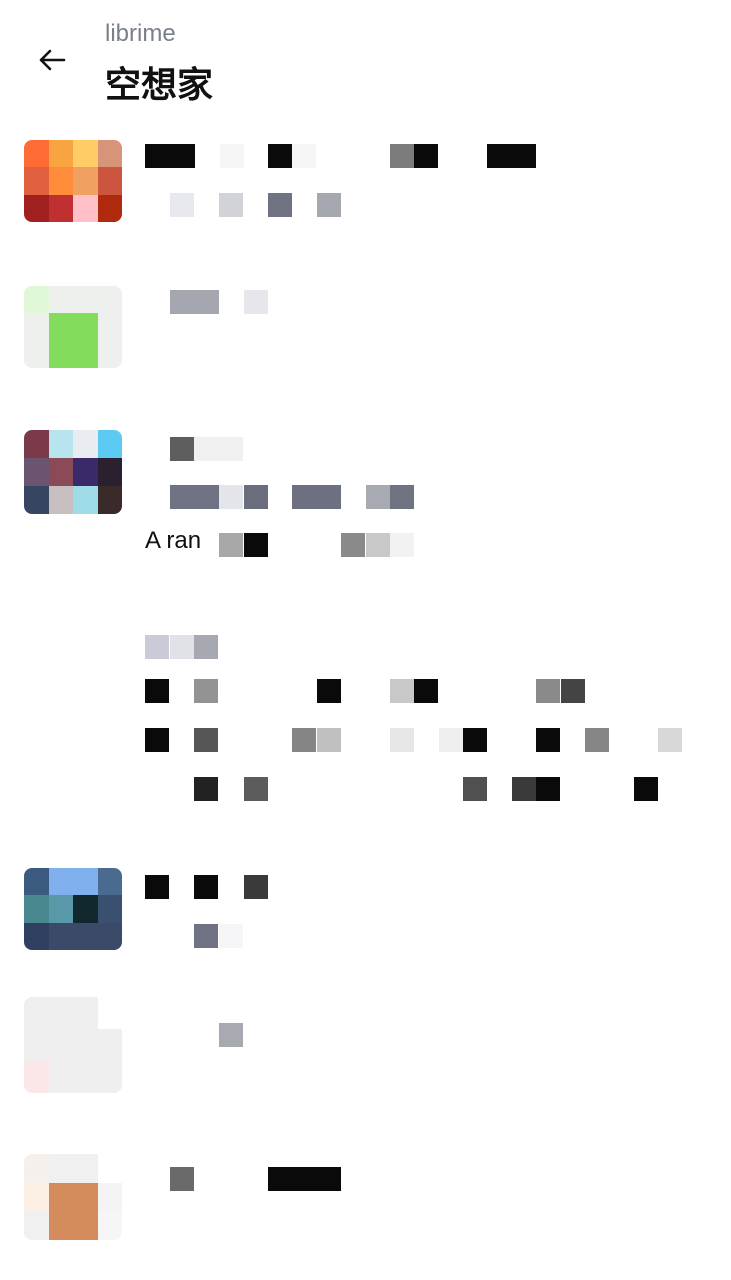  I want to click on back-button, so click(52, 60).